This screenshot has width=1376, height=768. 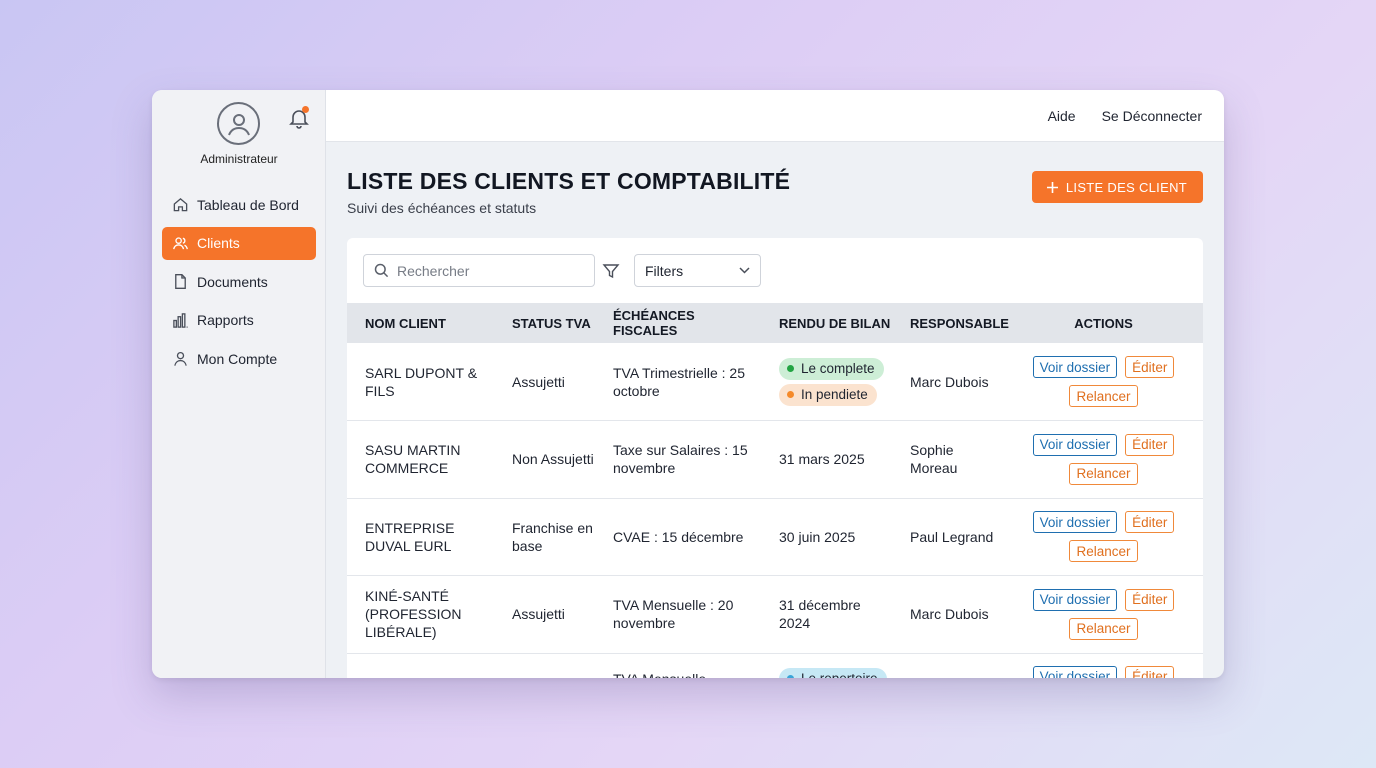 What do you see at coordinates (839, 674) in the screenshot?
I see `status-badge-label: Le repertoire` at bounding box center [839, 674].